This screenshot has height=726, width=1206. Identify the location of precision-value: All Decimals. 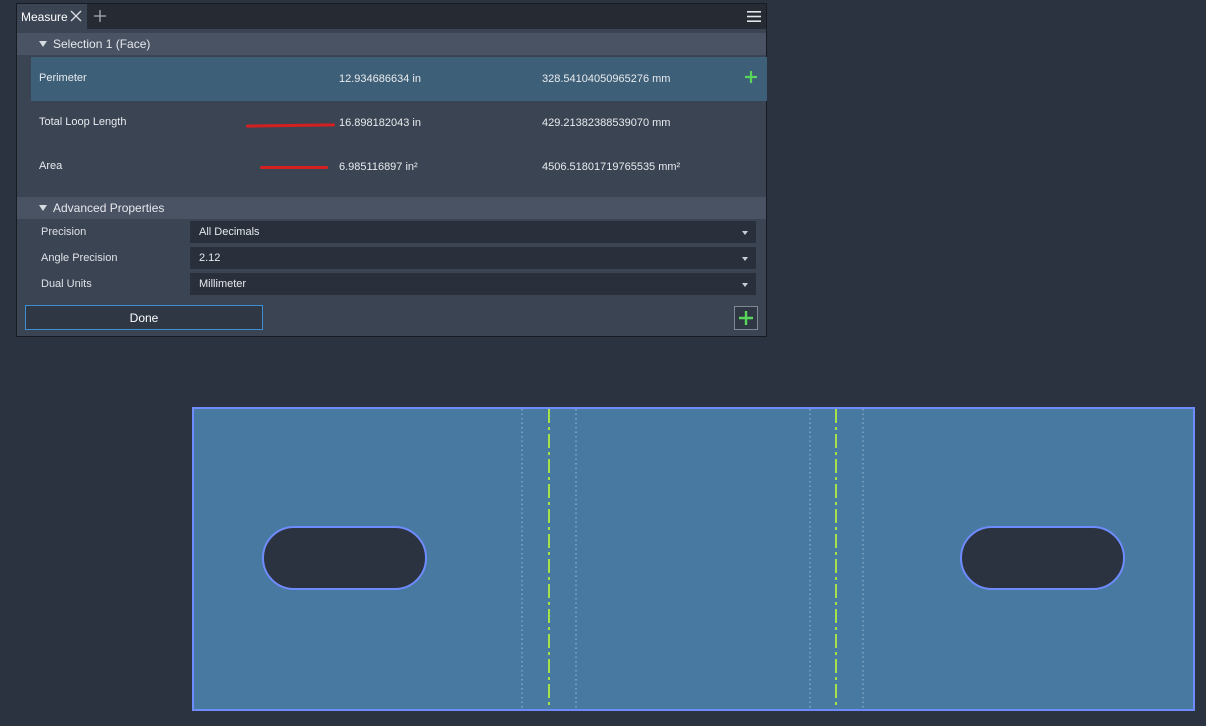
(229, 232).